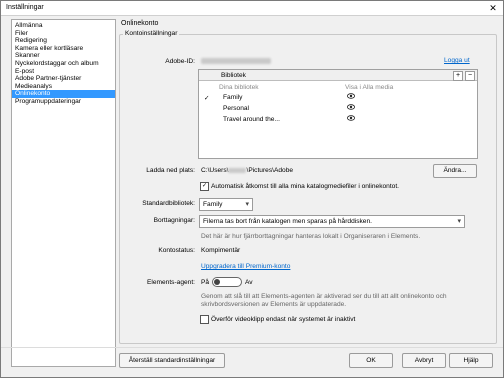 Image resolution: width=504 pixels, height=378 pixels. I want to click on elements-agent-on-label: På, so click(205, 282).